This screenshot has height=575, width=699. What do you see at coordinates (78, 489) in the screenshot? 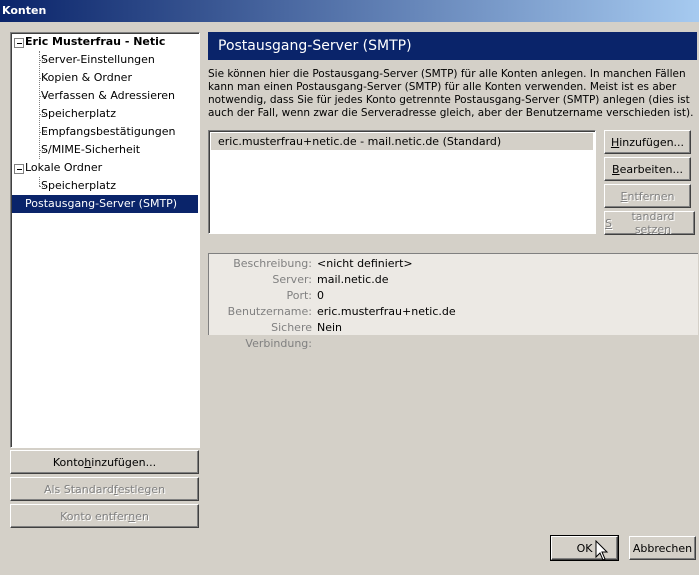
I see `button-label: Als Standard` at bounding box center [78, 489].